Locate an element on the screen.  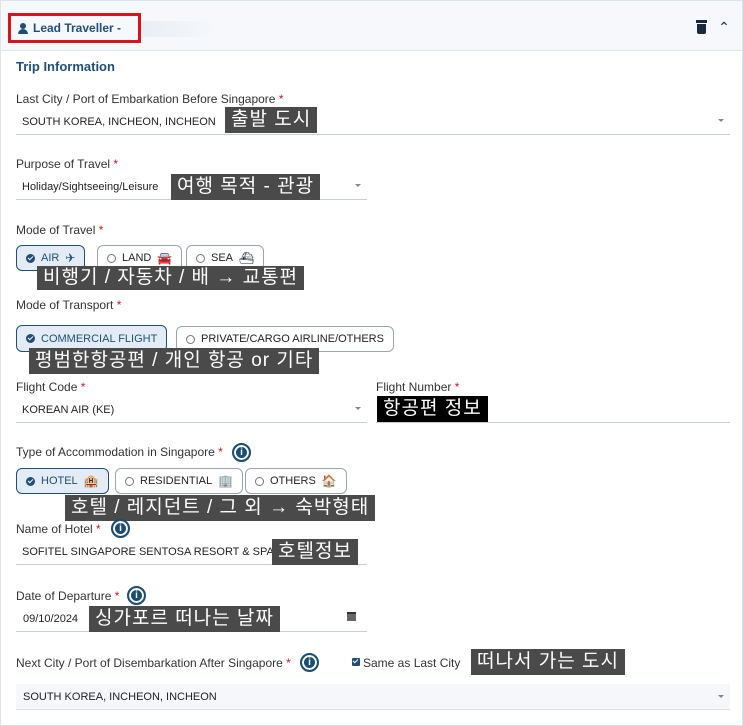
airplane-icon: ✈ is located at coordinates (70, 258).